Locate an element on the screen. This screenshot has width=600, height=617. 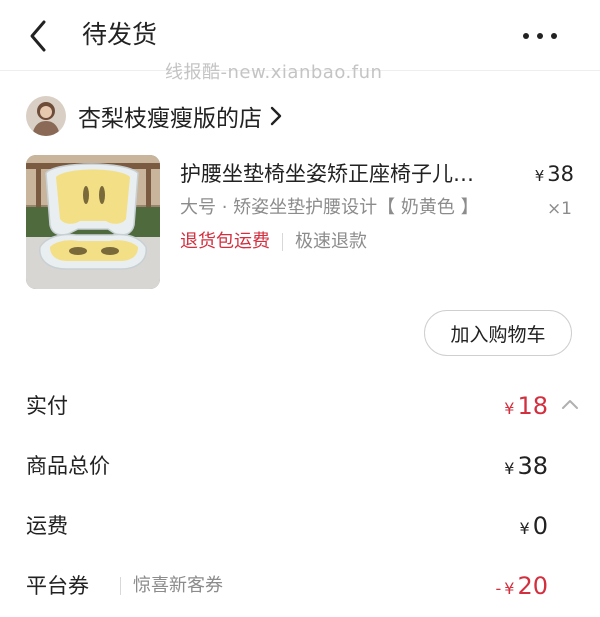
coupon-amount: - ¥20 is located at coordinates (521, 587).